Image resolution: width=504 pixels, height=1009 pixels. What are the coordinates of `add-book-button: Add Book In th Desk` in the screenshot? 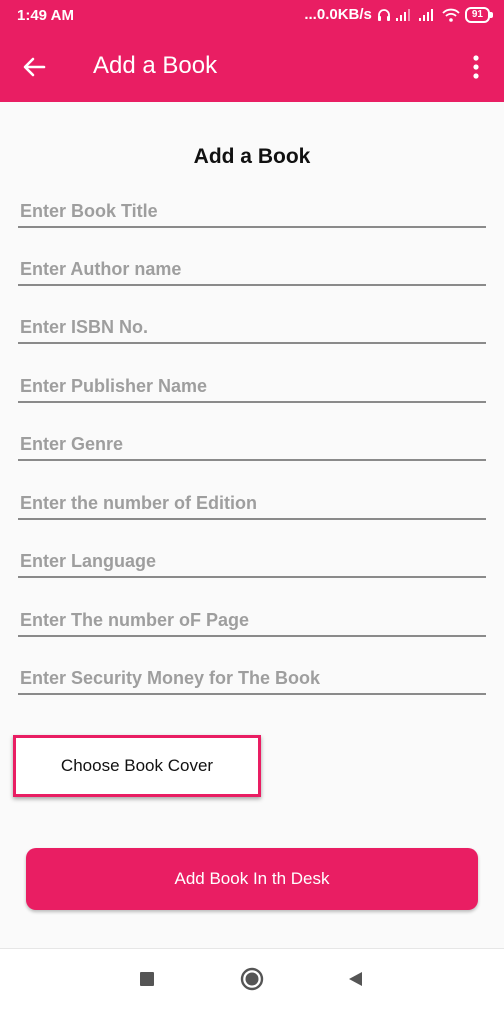 It's located at (252, 879).